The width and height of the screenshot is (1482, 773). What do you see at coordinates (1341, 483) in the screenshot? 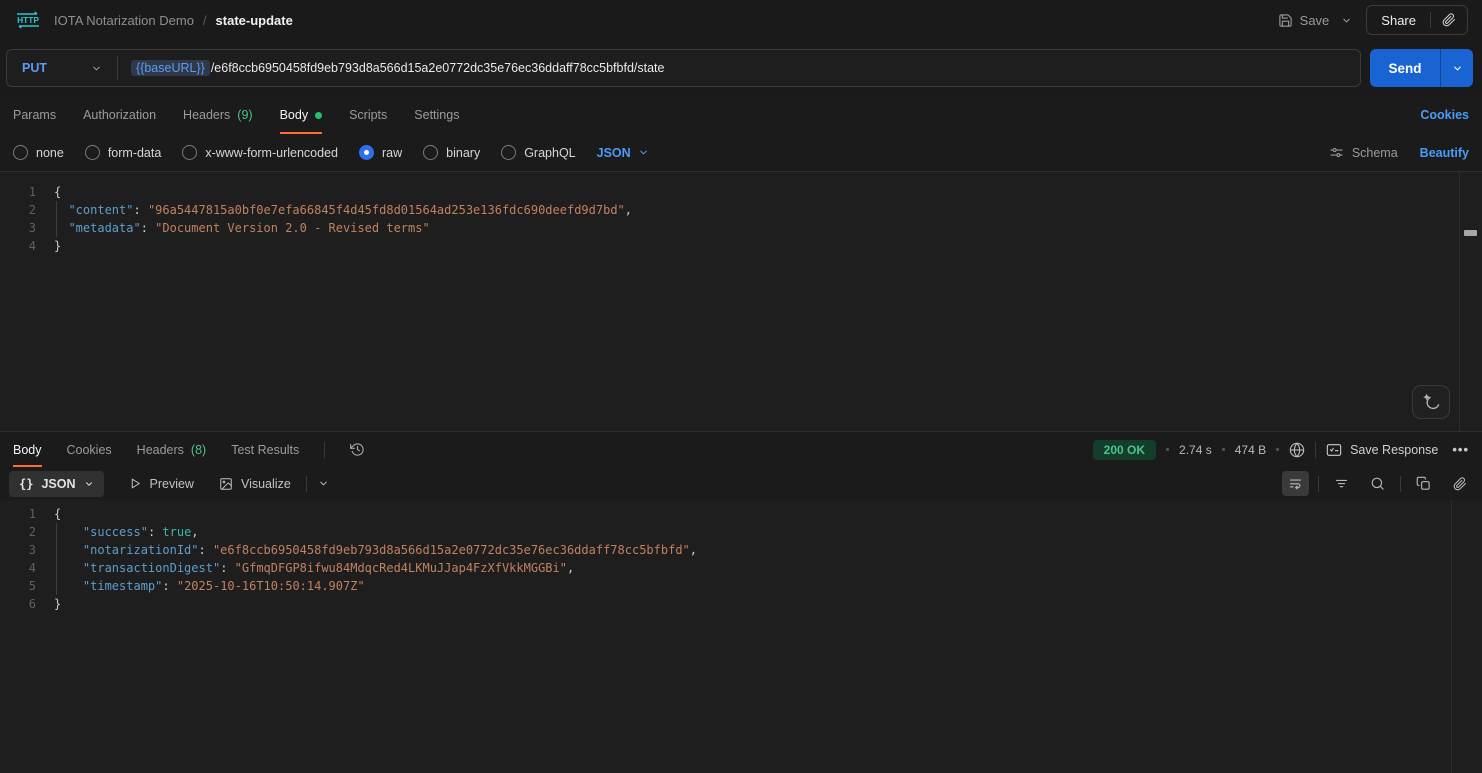
I see `filter-button` at bounding box center [1341, 483].